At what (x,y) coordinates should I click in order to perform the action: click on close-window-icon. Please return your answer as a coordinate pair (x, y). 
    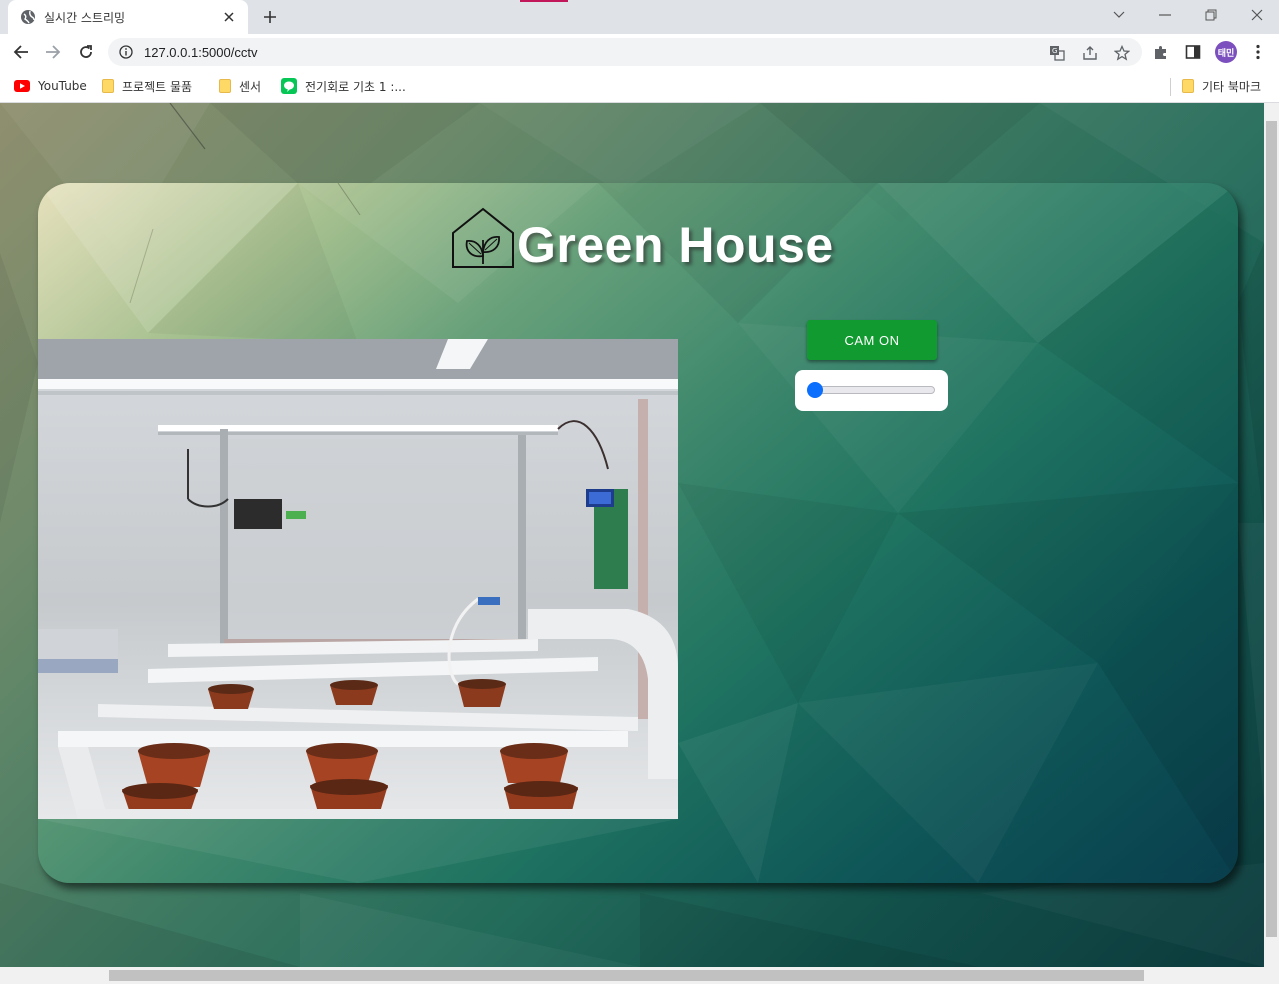
    Looking at the image, I should click on (1256, 15).